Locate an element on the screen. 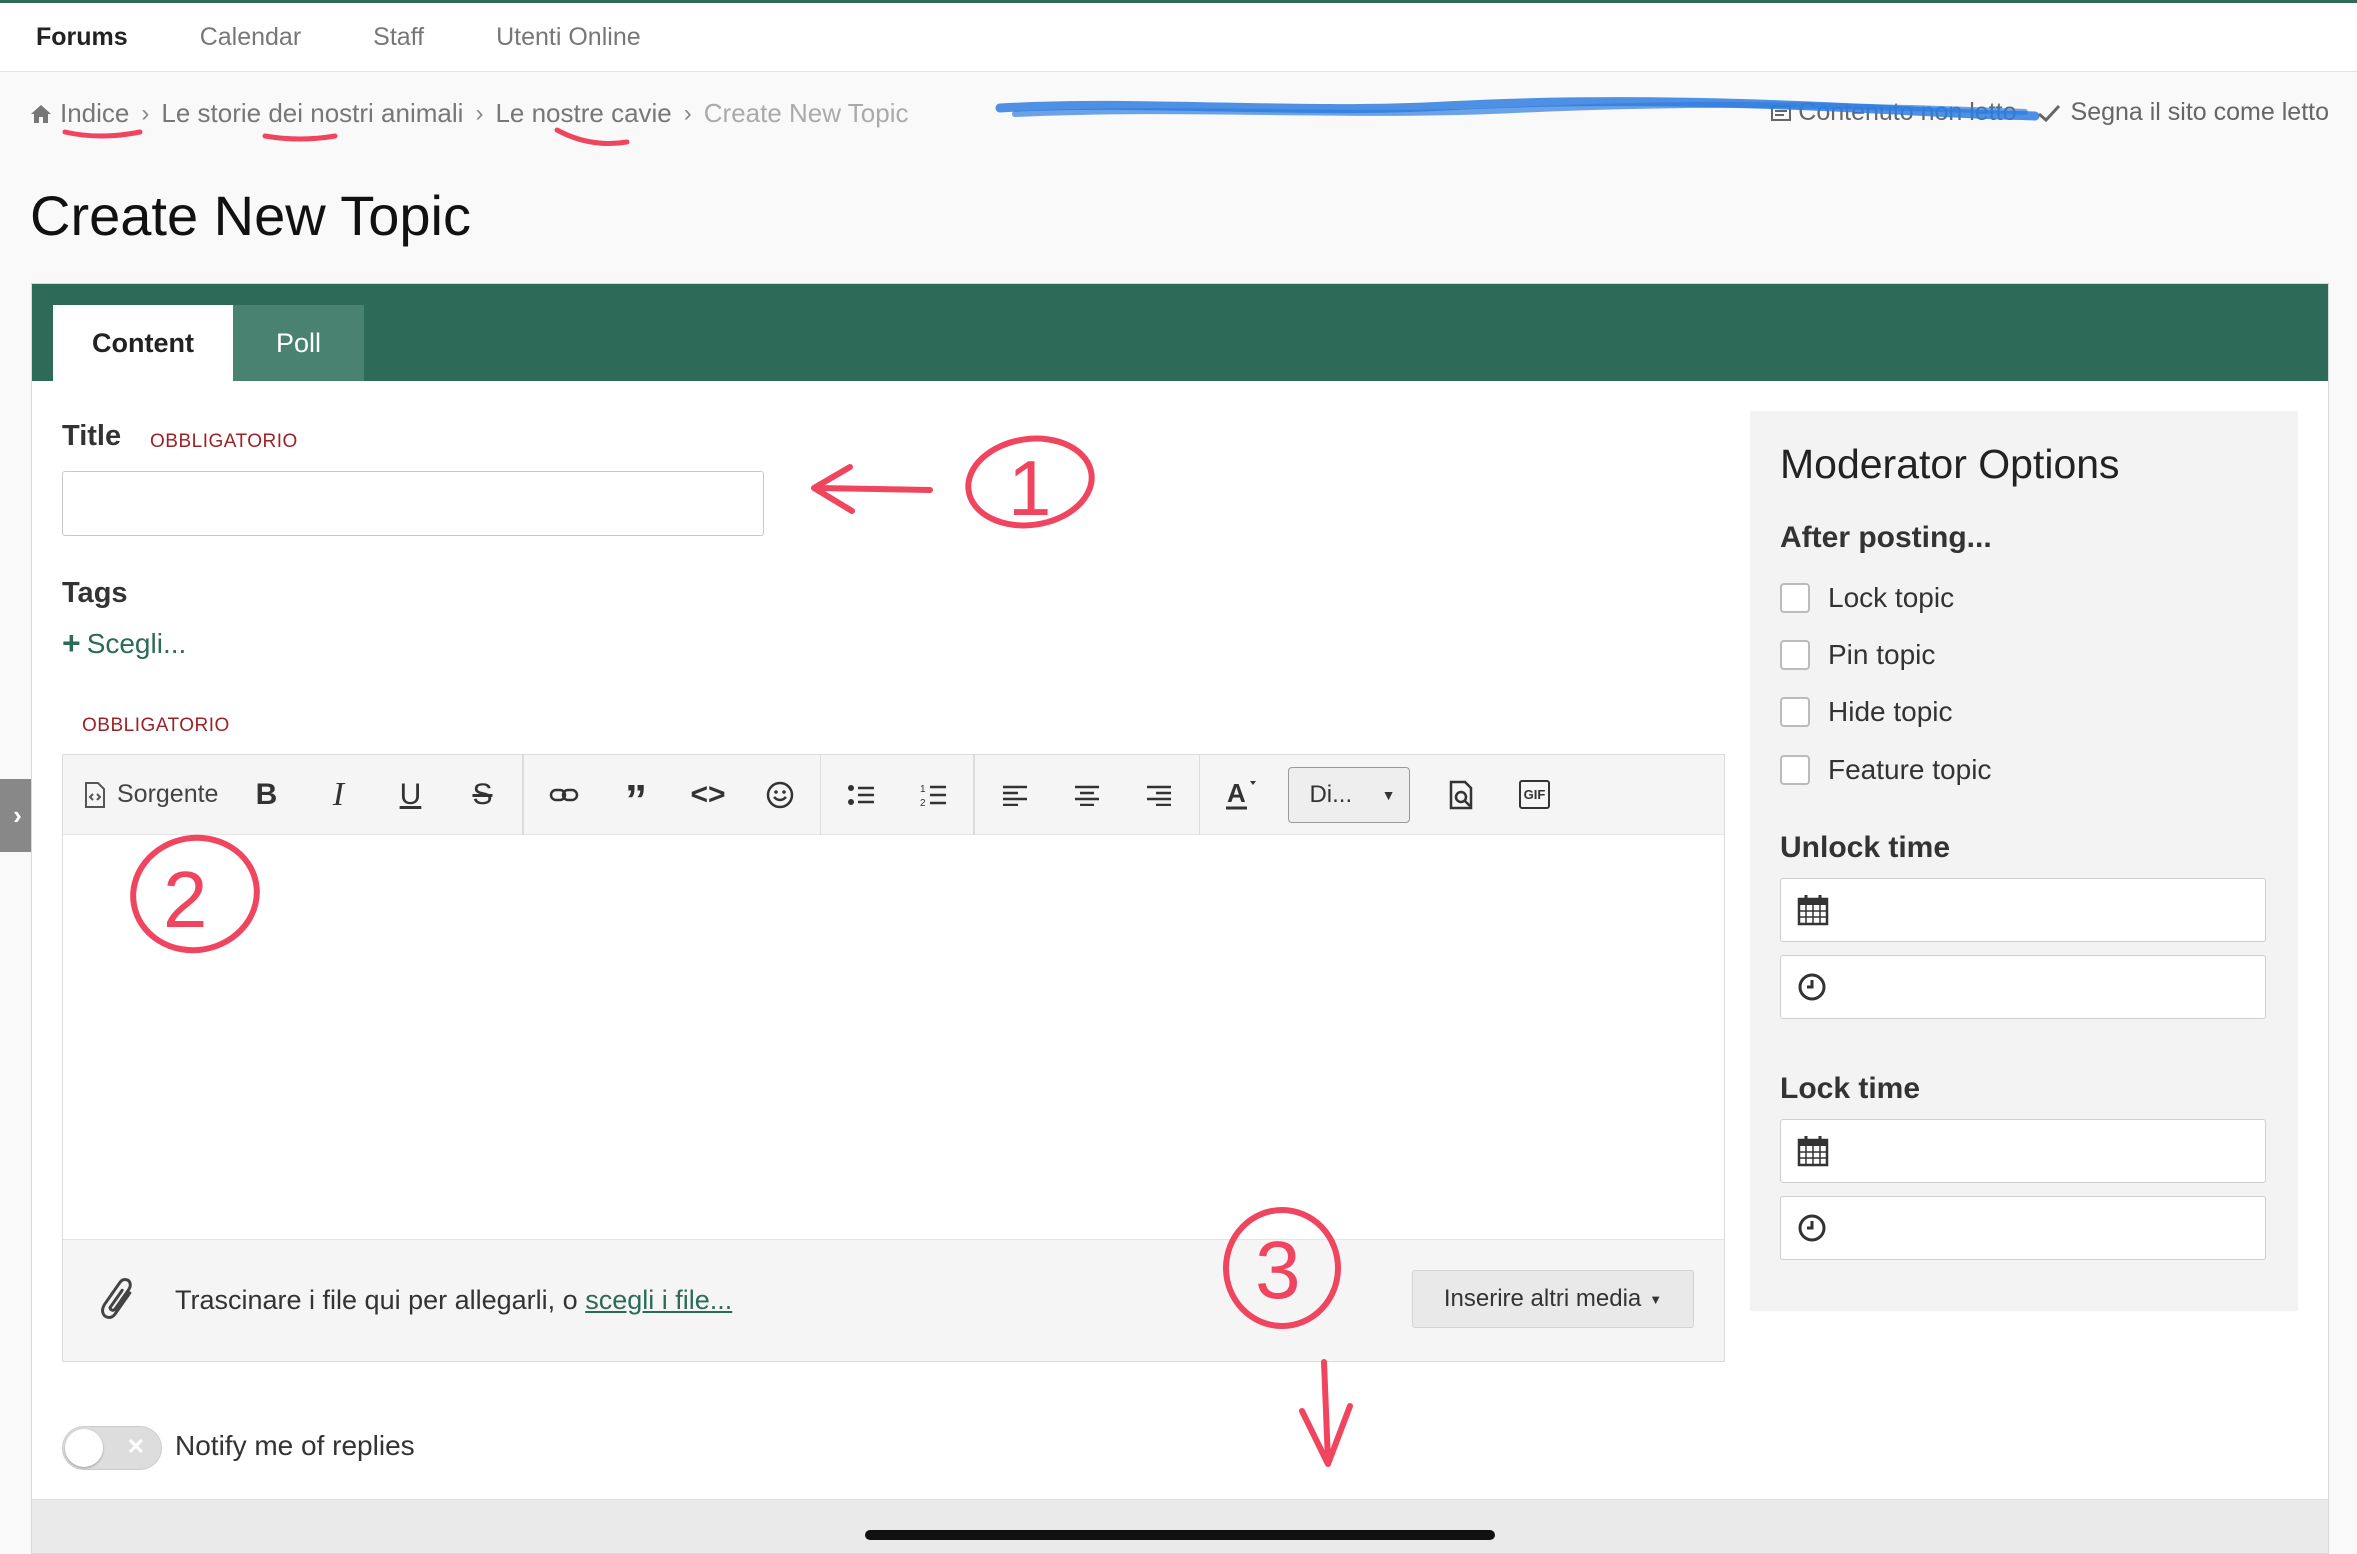  sidebar-expand-tab: › is located at coordinates (17, 815).